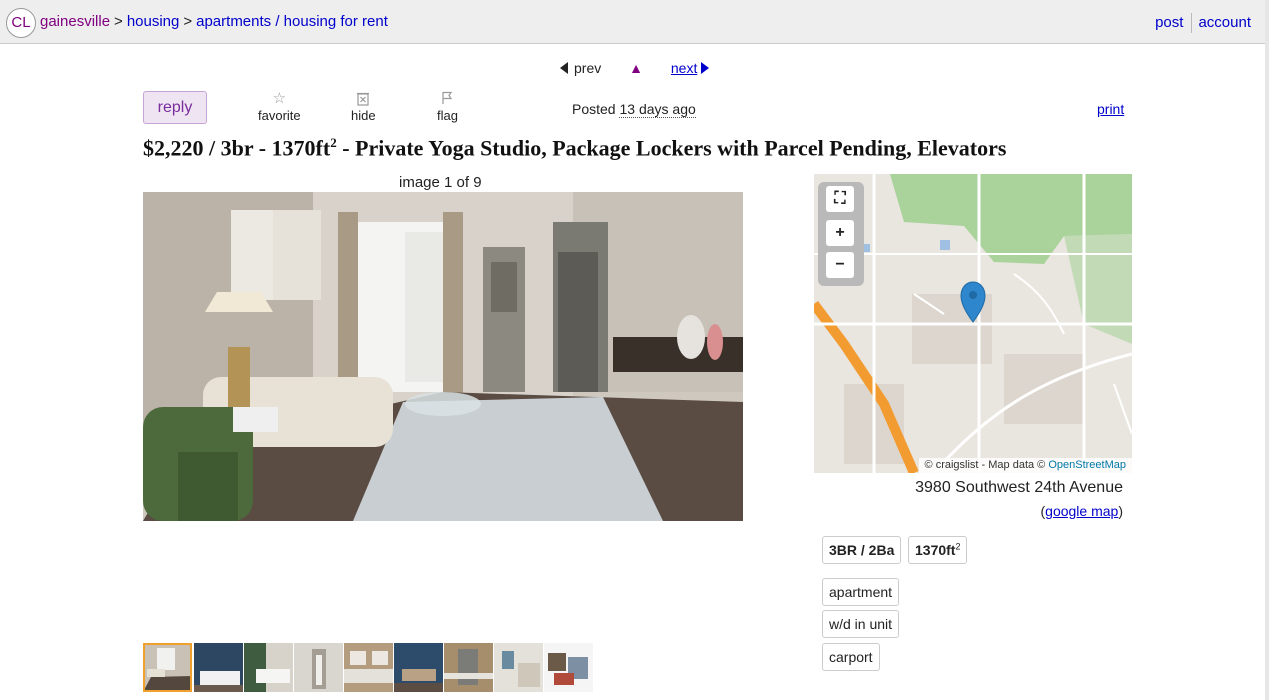 The image size is (1269, 700). What do you see at coordinates (447, 115) in the screenshot?
I see `flag-label: flag` at bounding box center [447, 115].